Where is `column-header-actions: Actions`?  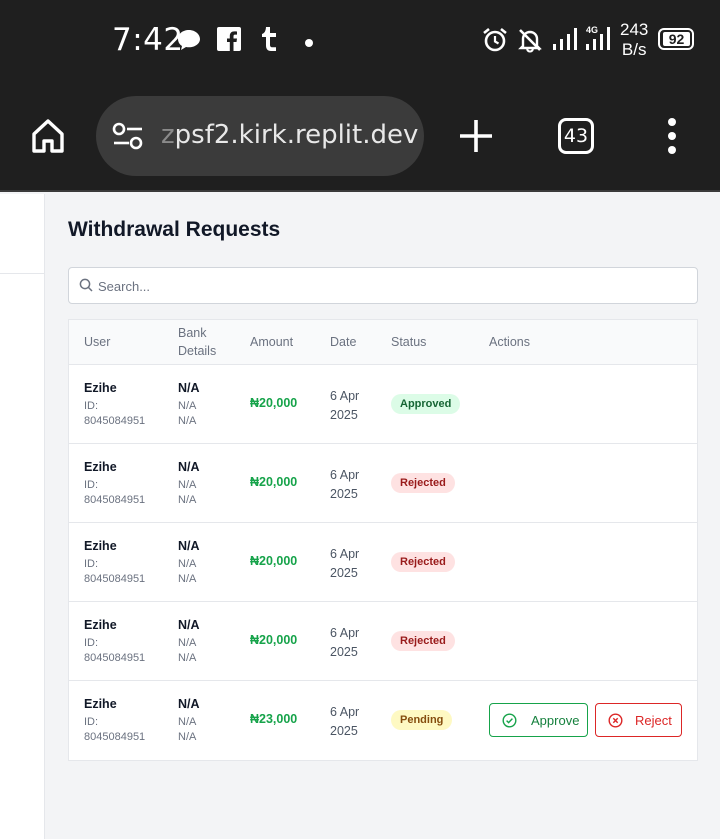
column-header-actions: Actions is located at coordinates (509, 342).